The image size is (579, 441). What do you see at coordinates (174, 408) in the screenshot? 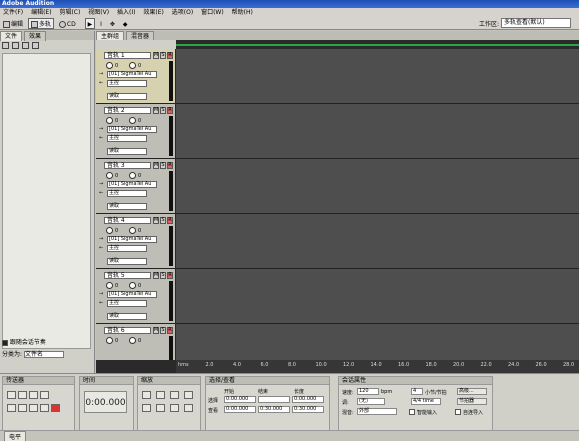
I see `zoom-left-button` at bounding box center [174, 408].